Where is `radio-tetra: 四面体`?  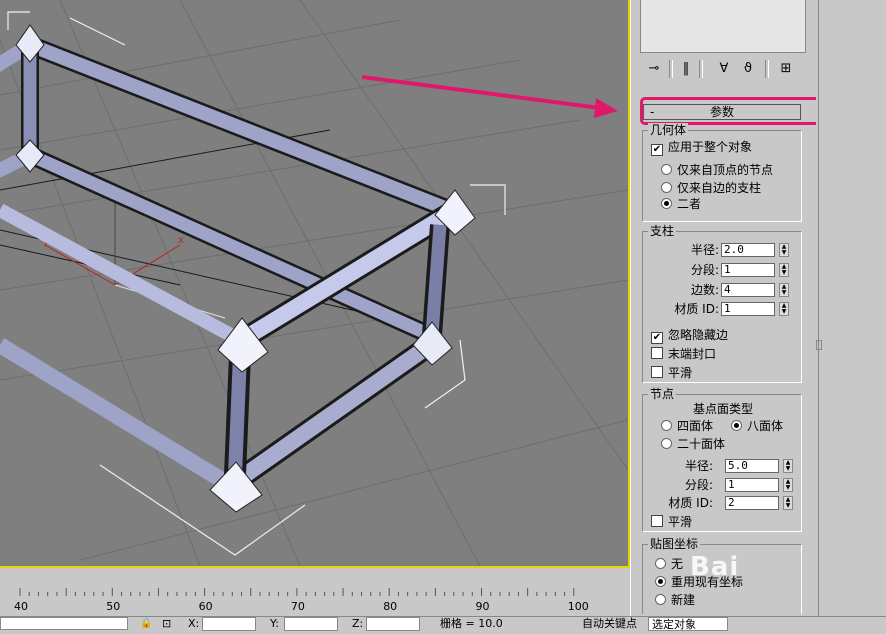 radio-tetra: 四面体 is located at coordinates (687, 426).